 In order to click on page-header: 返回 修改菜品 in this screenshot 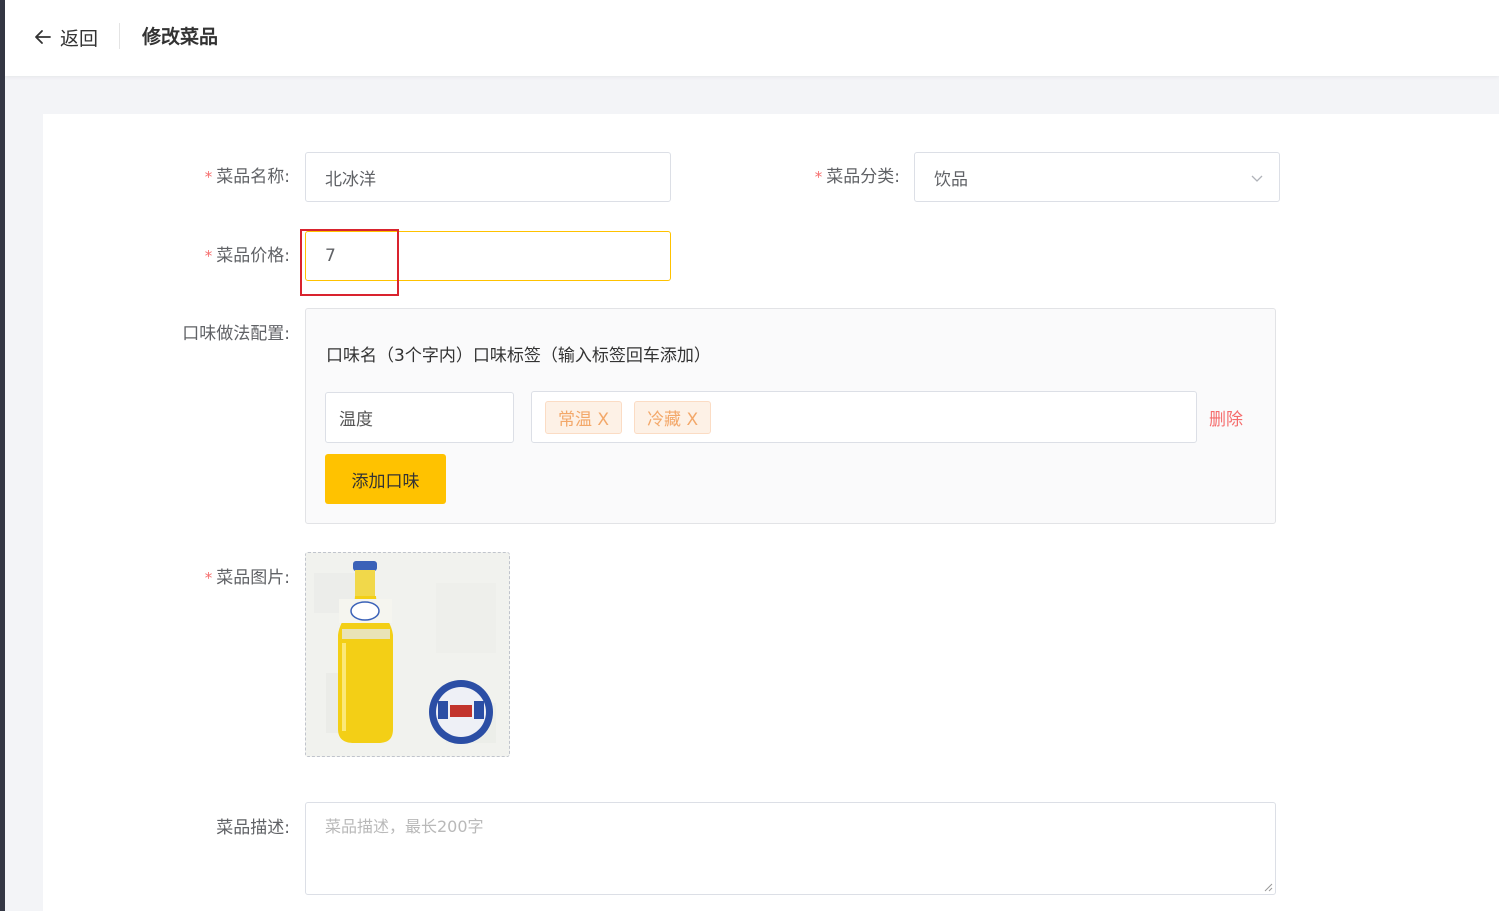, I will do `click(752, 38)`.